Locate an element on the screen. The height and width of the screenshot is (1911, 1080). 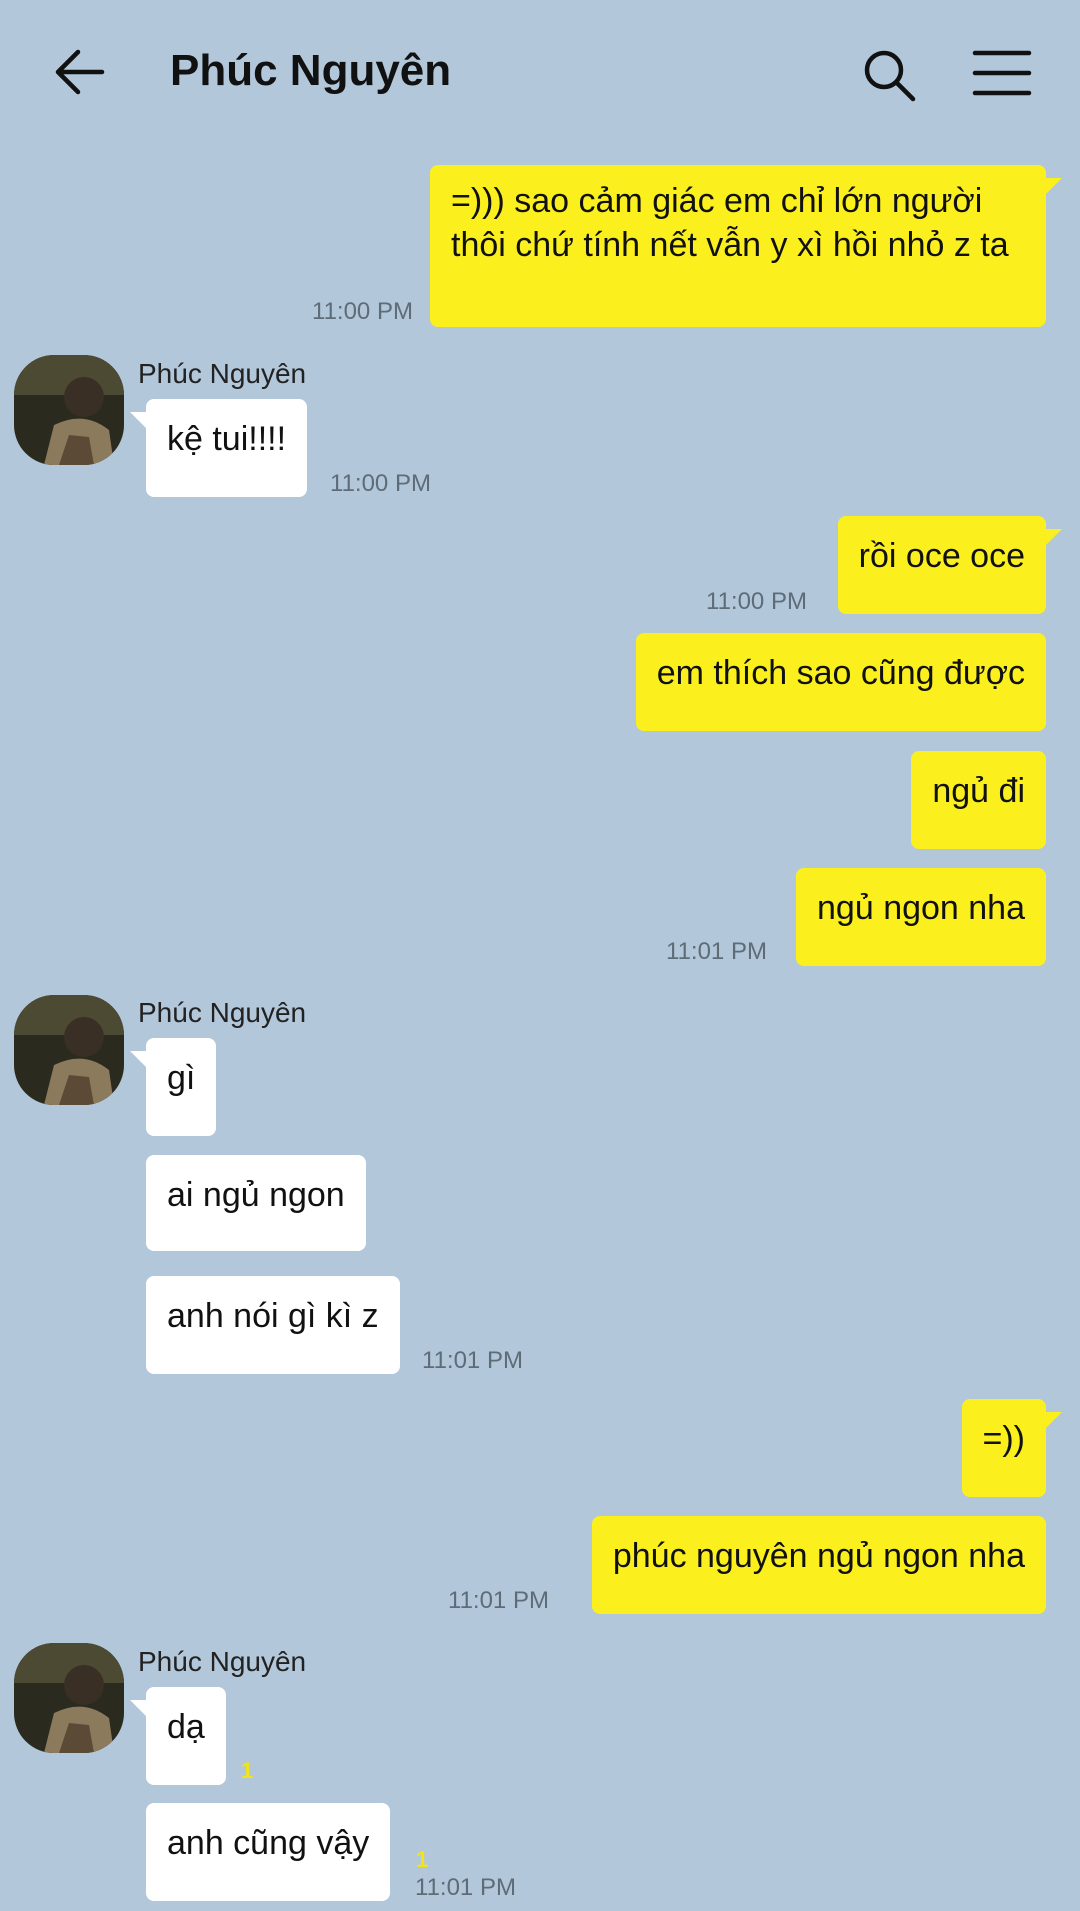
chat-header: Phúc Nguyên is located at coordinates (540, 75).